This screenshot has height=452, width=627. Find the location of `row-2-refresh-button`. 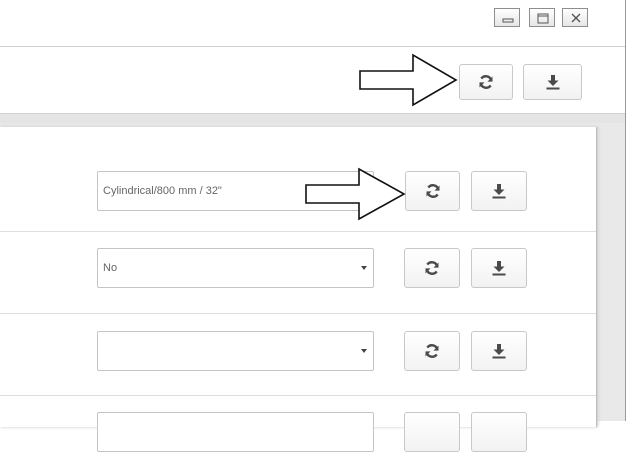

row-2-refresh-button is located at coordinates (432, 268).